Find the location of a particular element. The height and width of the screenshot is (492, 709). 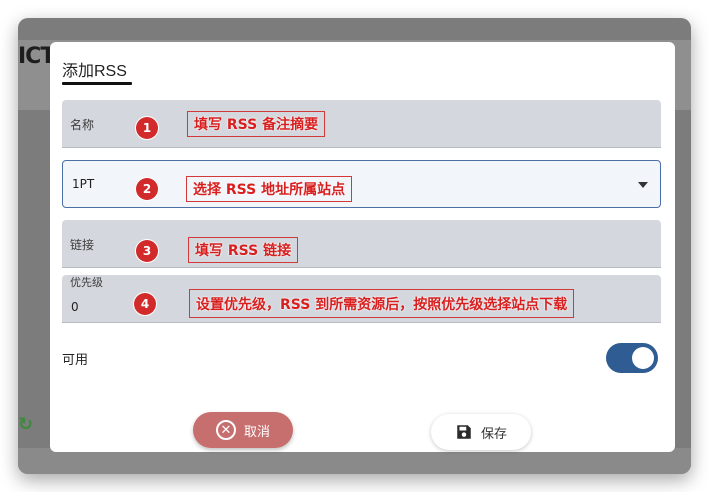

annotation-badge-4: 4 is located at coordinates (145, 304).